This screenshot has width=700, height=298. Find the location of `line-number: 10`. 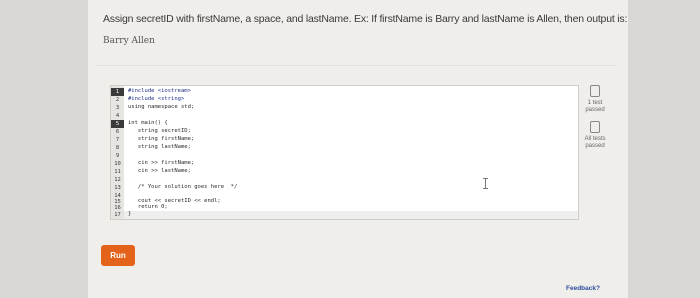

line-number: 10 is located at coordinates (117, 164).